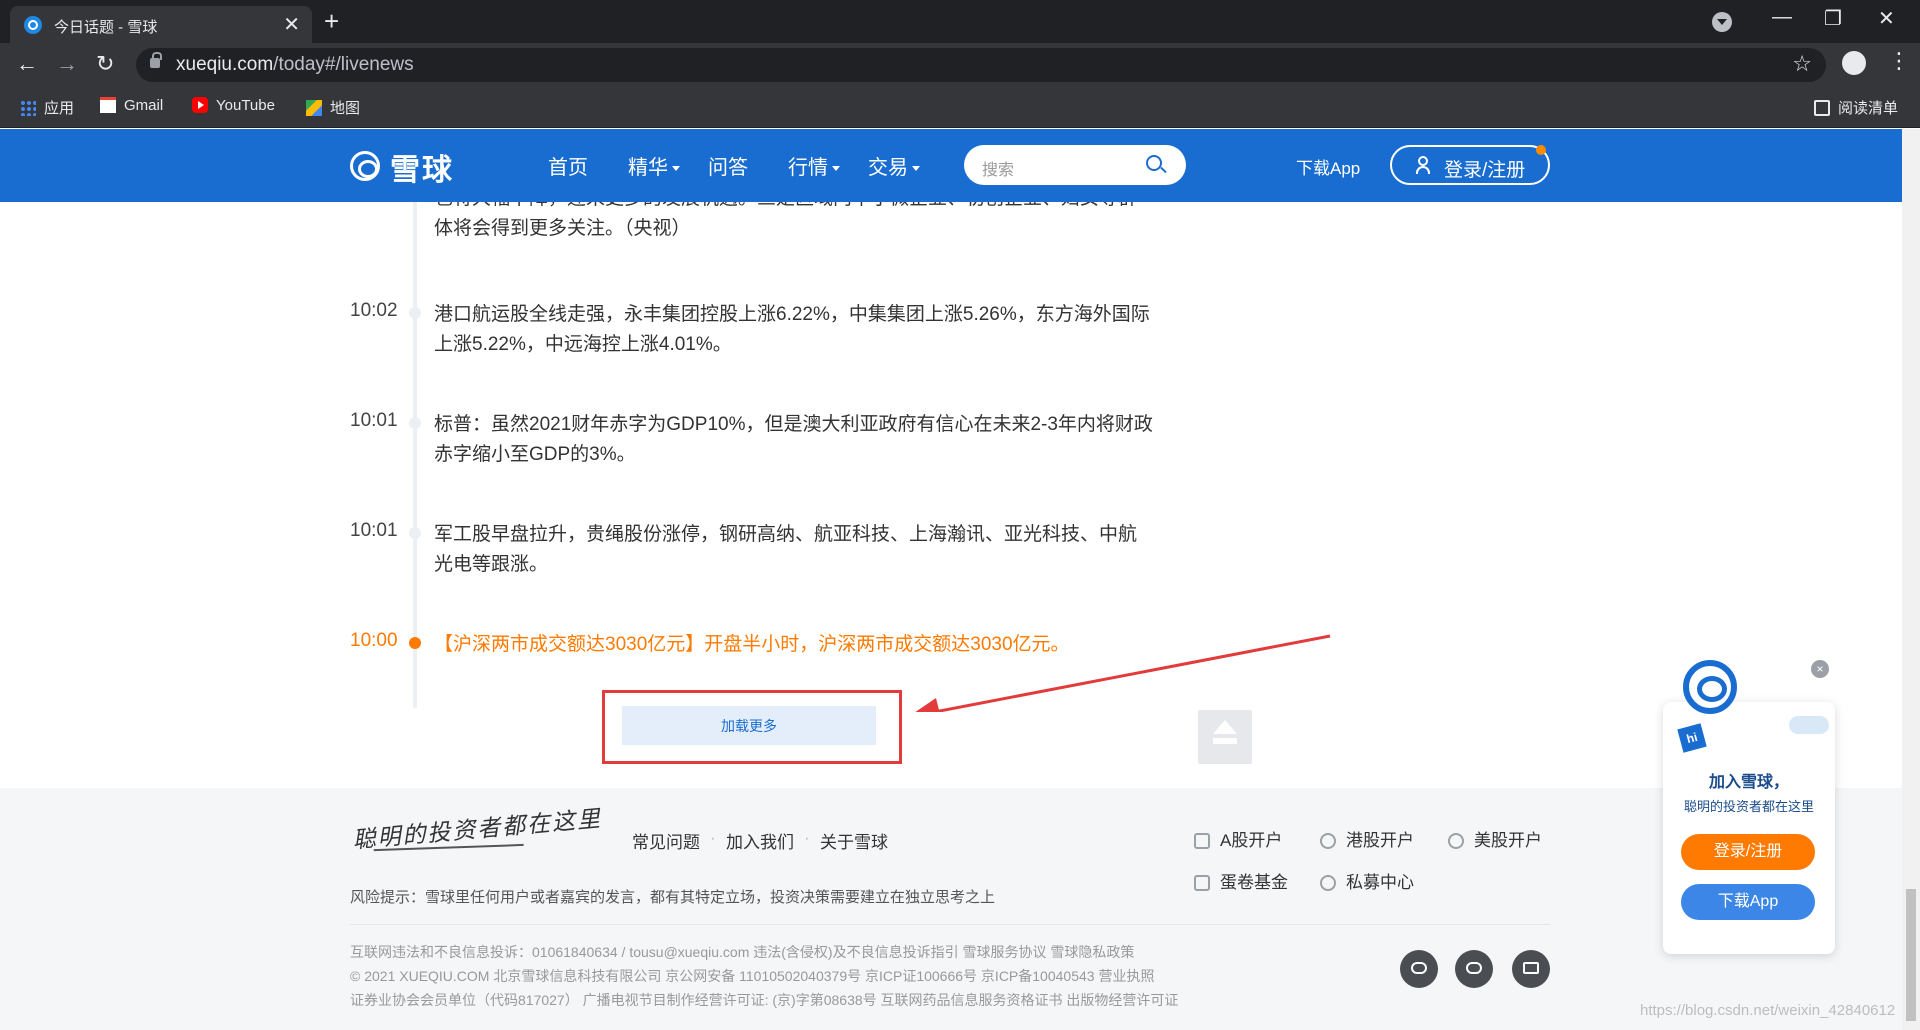  I want to click on nav-market-label: 行情, so click(808, 168).